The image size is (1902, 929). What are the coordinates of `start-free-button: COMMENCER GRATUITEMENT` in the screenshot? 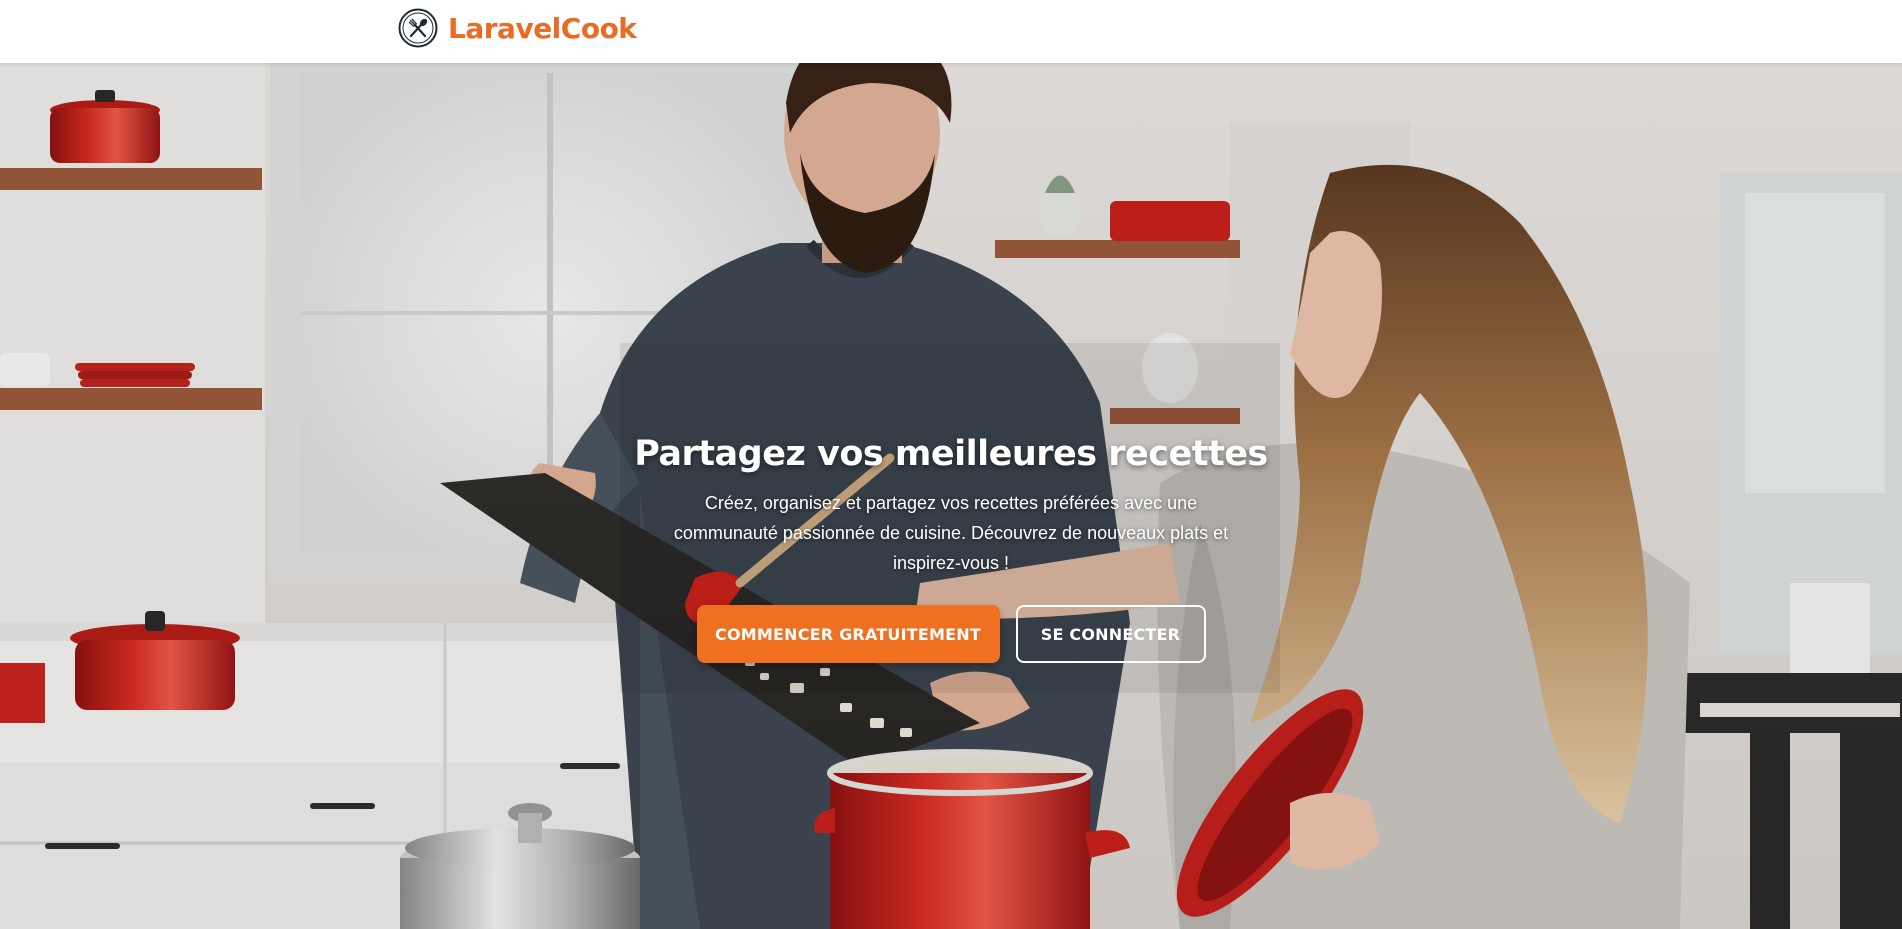 It's located at (848, 634).